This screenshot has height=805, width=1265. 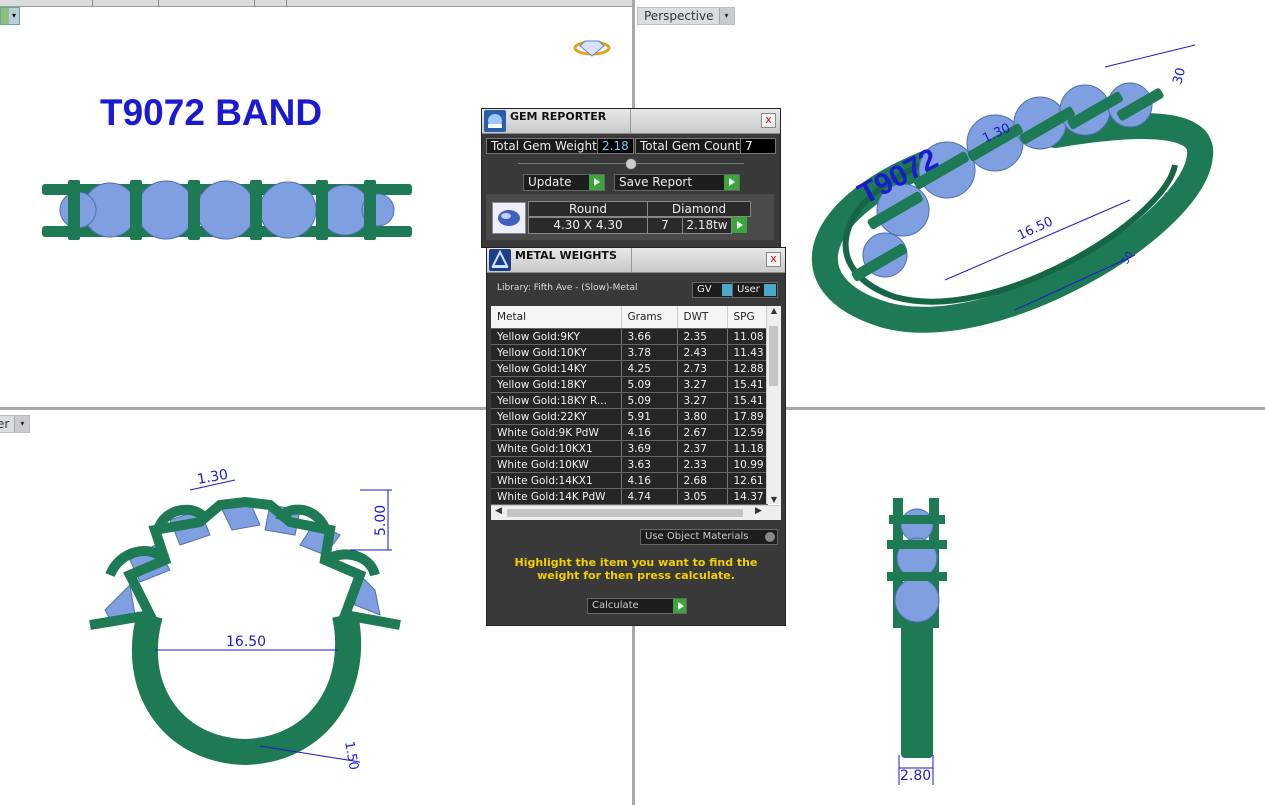 I want to click on column-header: DWT, so click(x=702, y=317).